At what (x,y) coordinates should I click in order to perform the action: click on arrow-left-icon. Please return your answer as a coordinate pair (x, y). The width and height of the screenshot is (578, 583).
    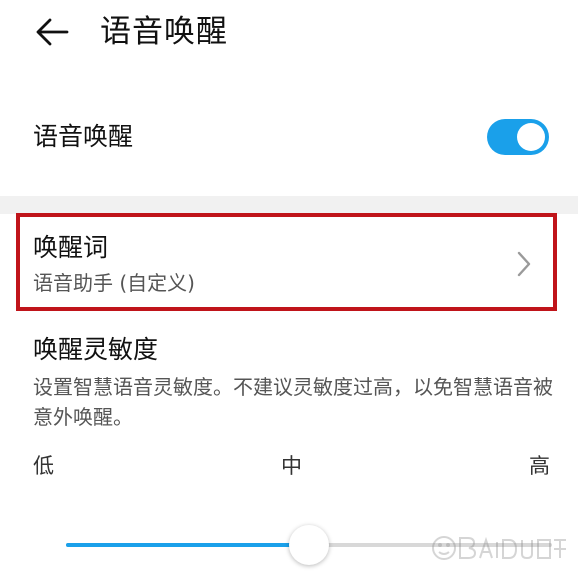
    Looking at the image, I should click on (52, 32).